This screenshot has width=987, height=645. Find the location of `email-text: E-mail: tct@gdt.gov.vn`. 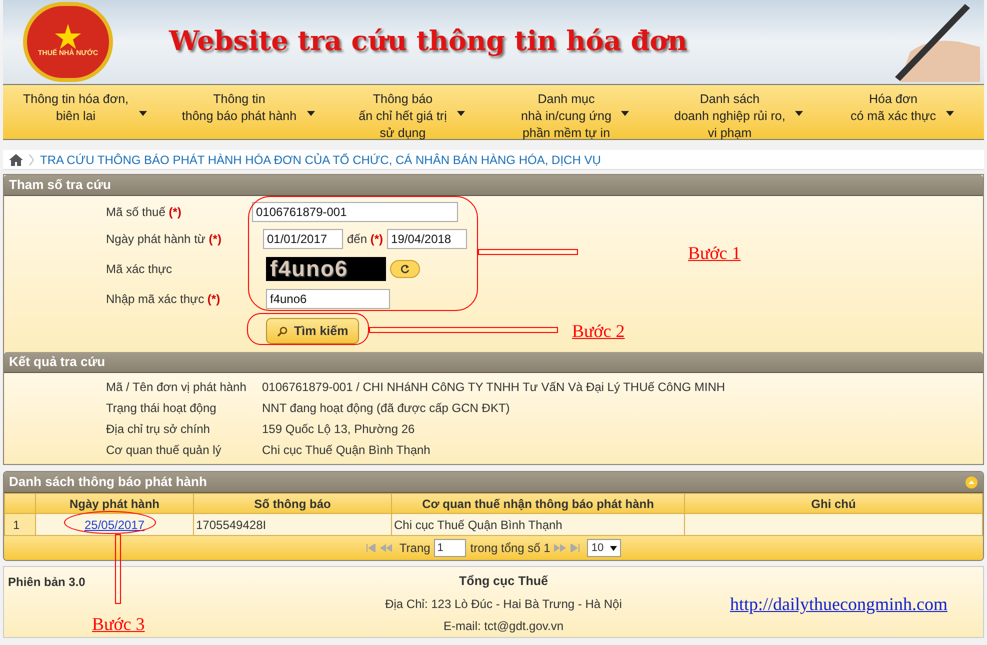

email-text: E-mail: tct@gdt.gov.vn is located at coordinates (504, 626).